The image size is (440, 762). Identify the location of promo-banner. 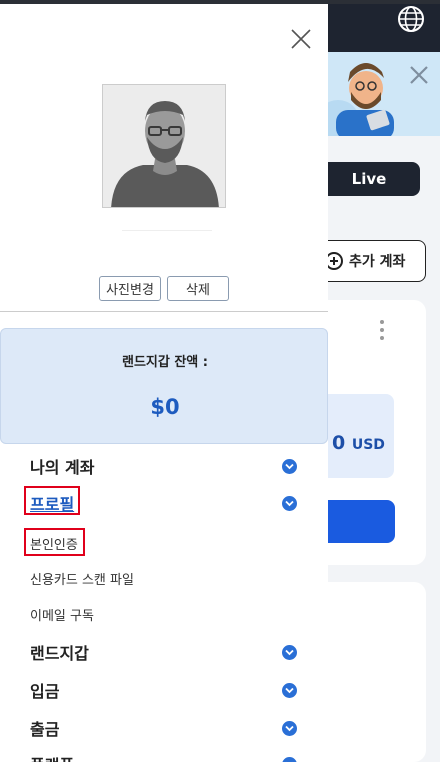
(384, 94).